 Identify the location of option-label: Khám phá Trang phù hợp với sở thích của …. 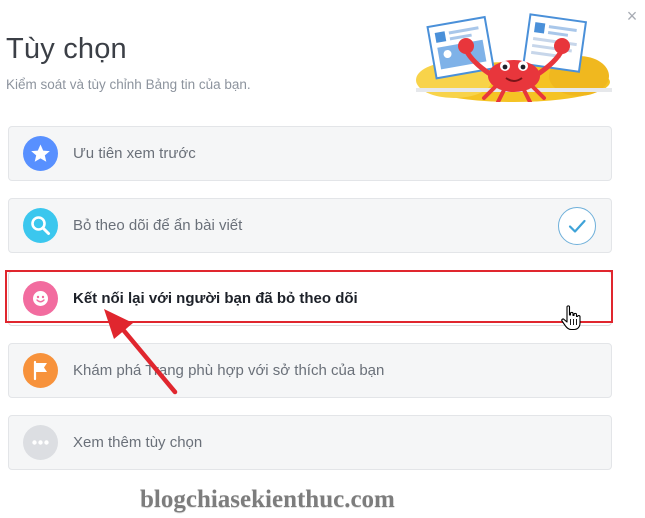
(229, 370).